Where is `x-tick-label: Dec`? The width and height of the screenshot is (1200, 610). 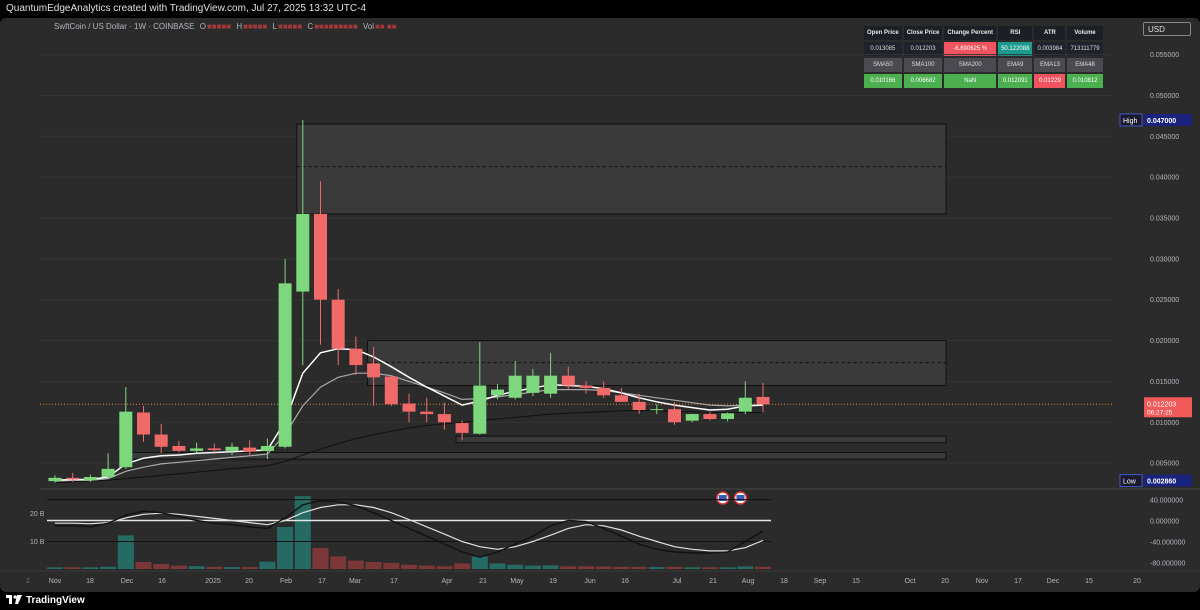 x-tick-label: Dec is located at coordinates (1053, 581).